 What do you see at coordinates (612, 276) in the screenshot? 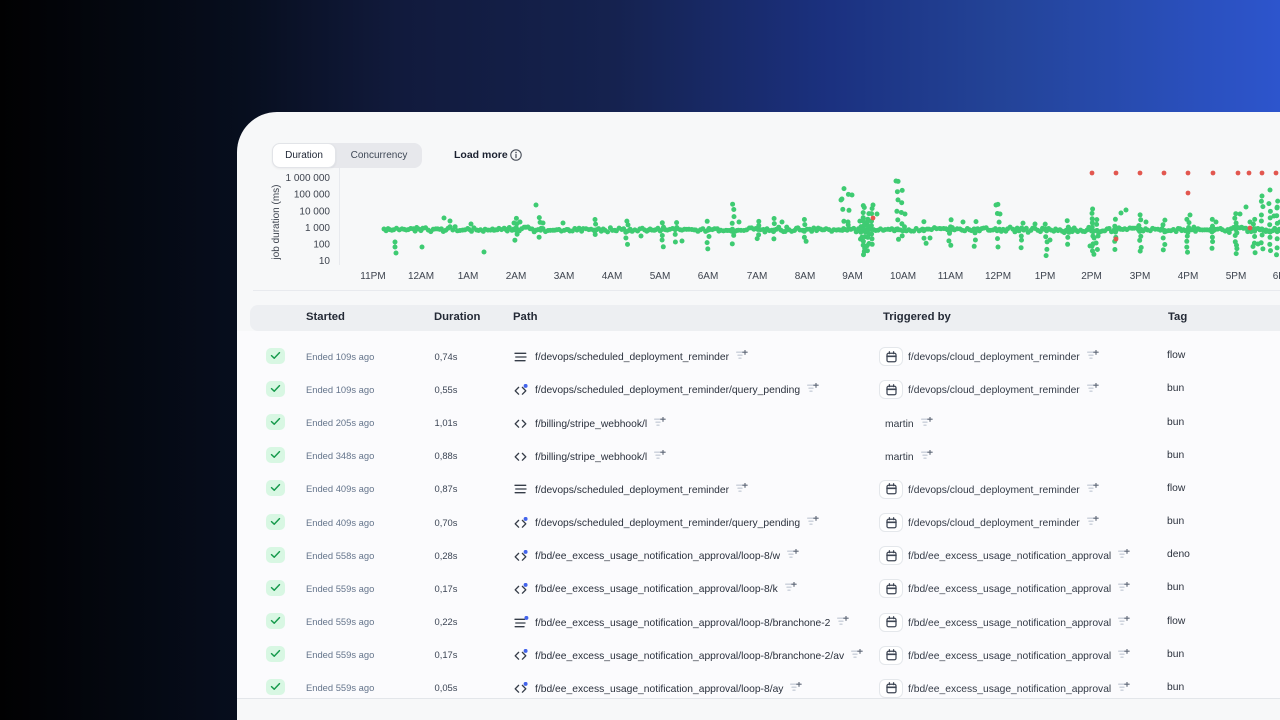
I see `svg-text: 4AM` at bounding box center [612, 276].